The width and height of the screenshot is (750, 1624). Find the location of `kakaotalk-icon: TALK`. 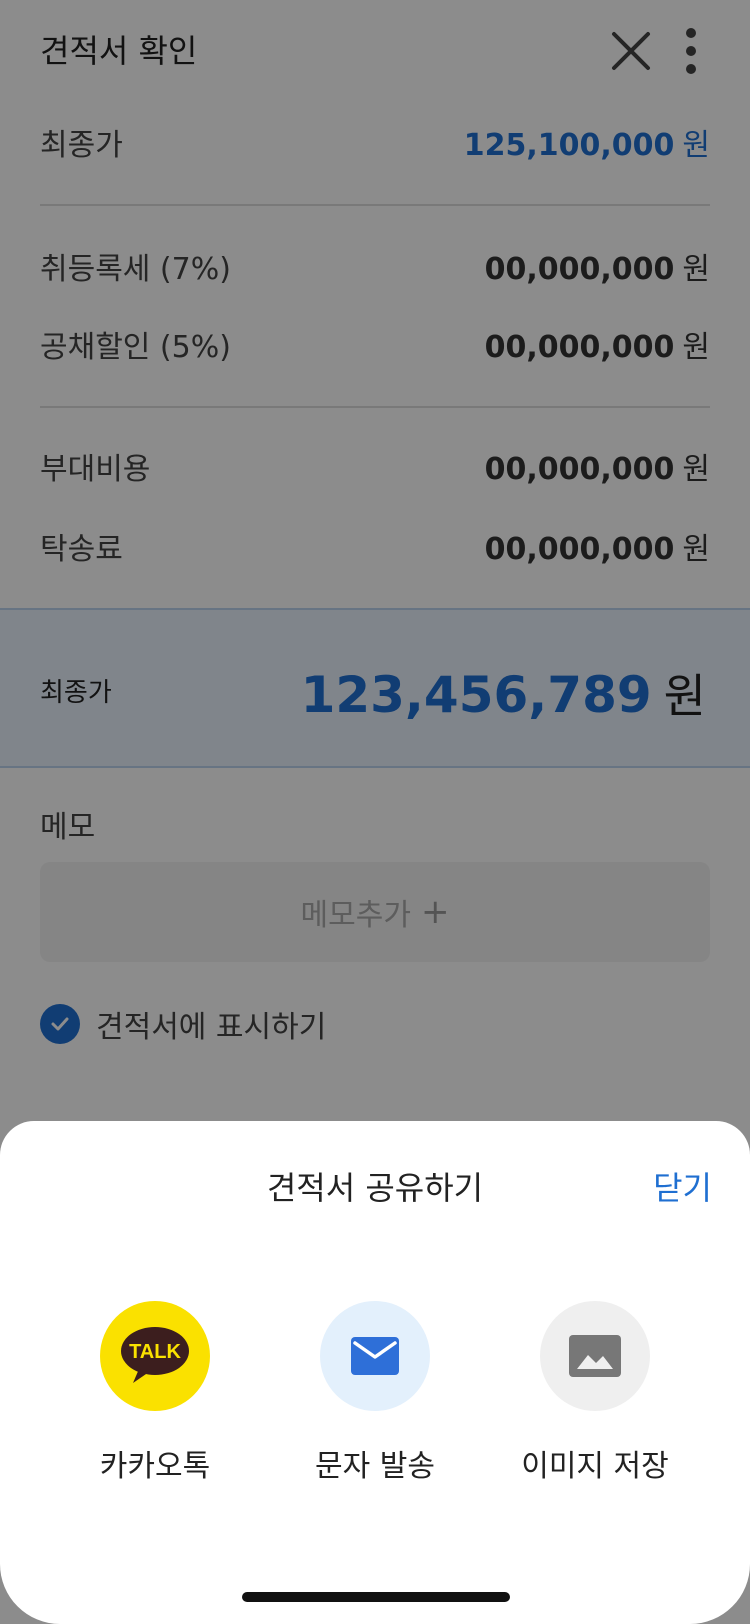

kakaotalk-icon: TALK is located at coordinates (155, 1356).